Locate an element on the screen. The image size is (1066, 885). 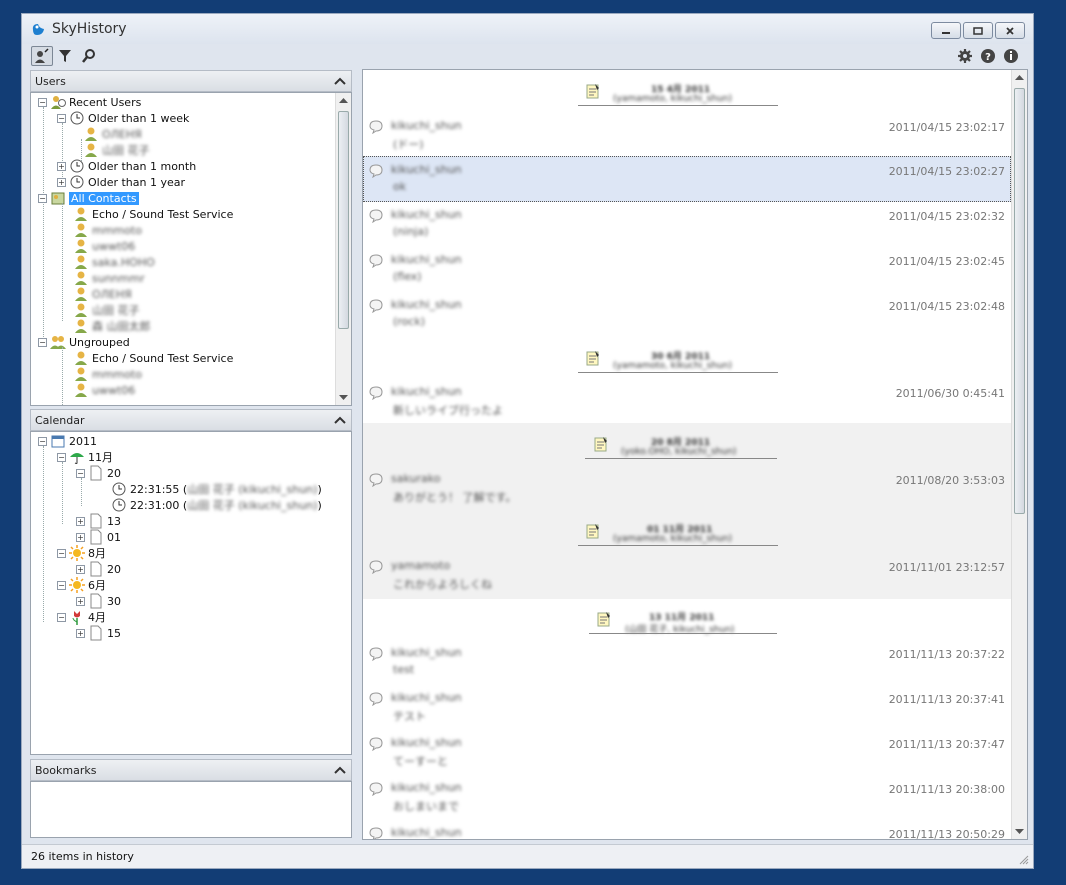
minimize-button is located at coordinates (946, 30).